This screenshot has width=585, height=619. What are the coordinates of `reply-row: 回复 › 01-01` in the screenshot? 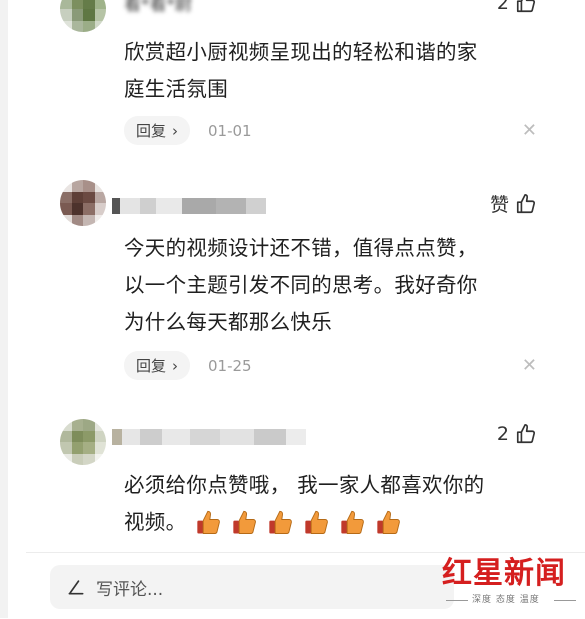 It's located at (188, 130).